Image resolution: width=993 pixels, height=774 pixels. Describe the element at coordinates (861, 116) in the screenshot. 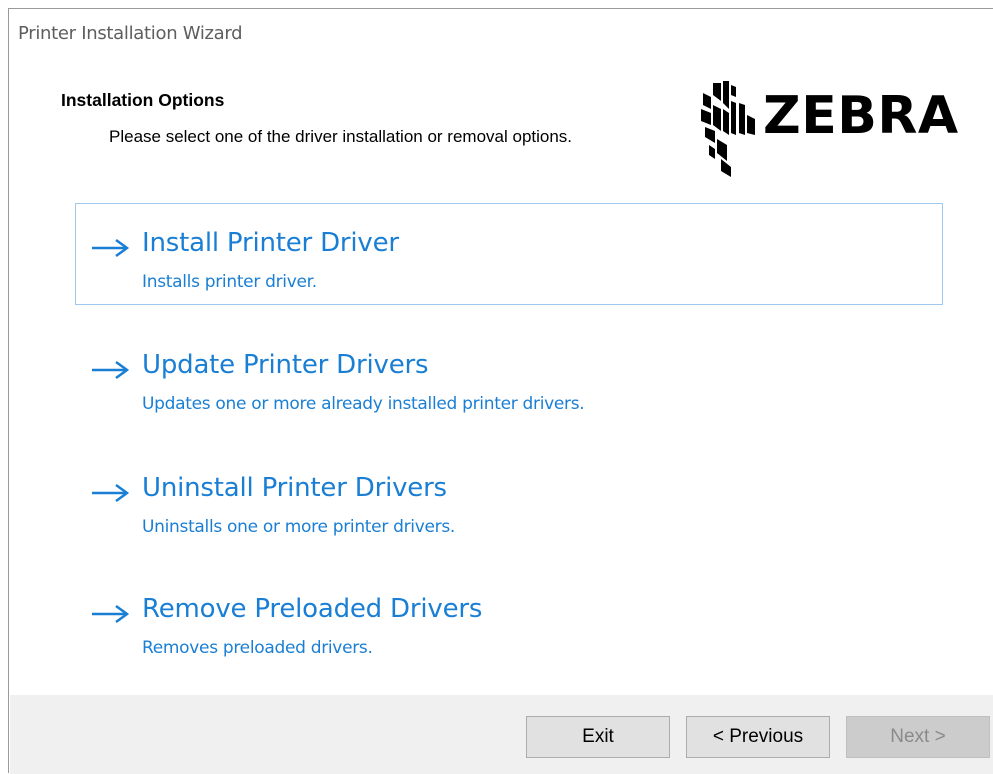

I see `zebra-logo-text: ZEBRA` at that location.